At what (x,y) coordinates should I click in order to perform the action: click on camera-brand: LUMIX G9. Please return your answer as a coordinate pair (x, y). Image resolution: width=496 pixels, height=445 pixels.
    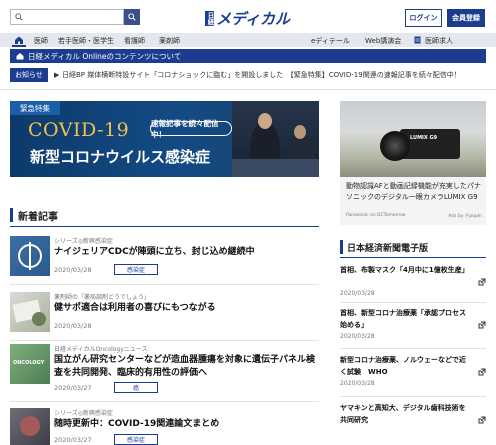
    Looking at the image, I should click on (424, 138).